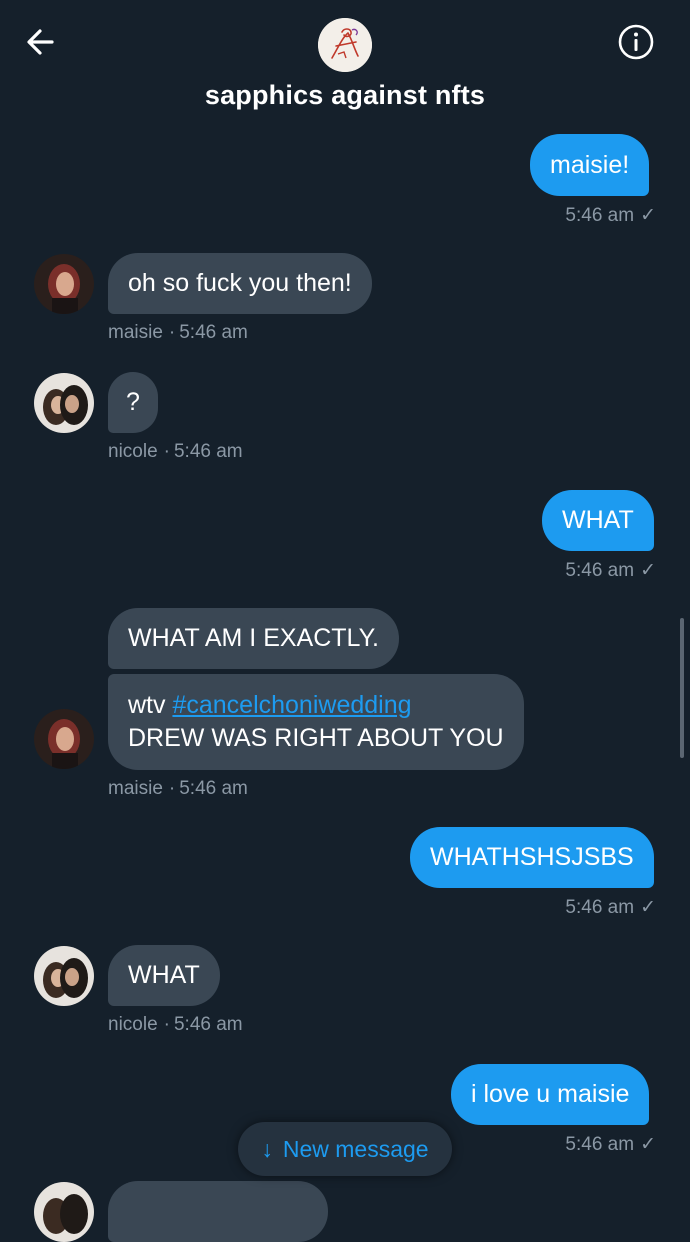  I want to click on back-button, so click(42, 42).